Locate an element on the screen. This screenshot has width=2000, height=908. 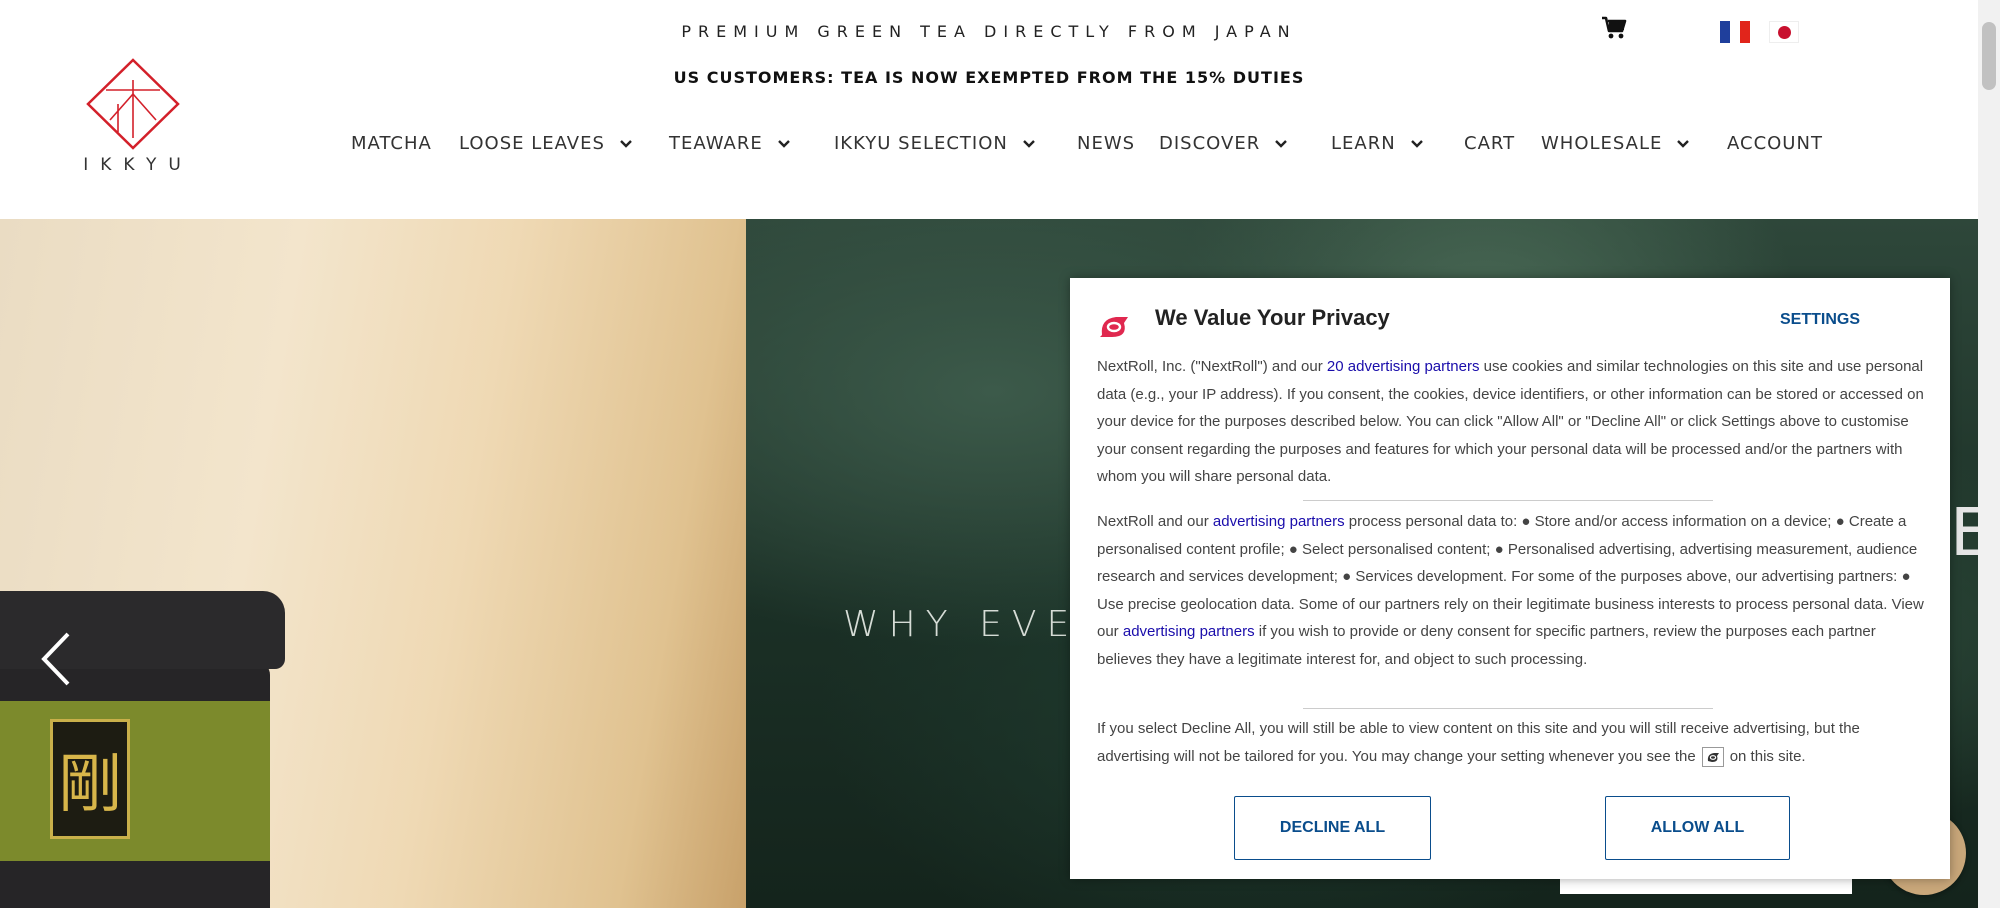
text-fragment: NextRoll and our is located at coordinates (1155, 521).